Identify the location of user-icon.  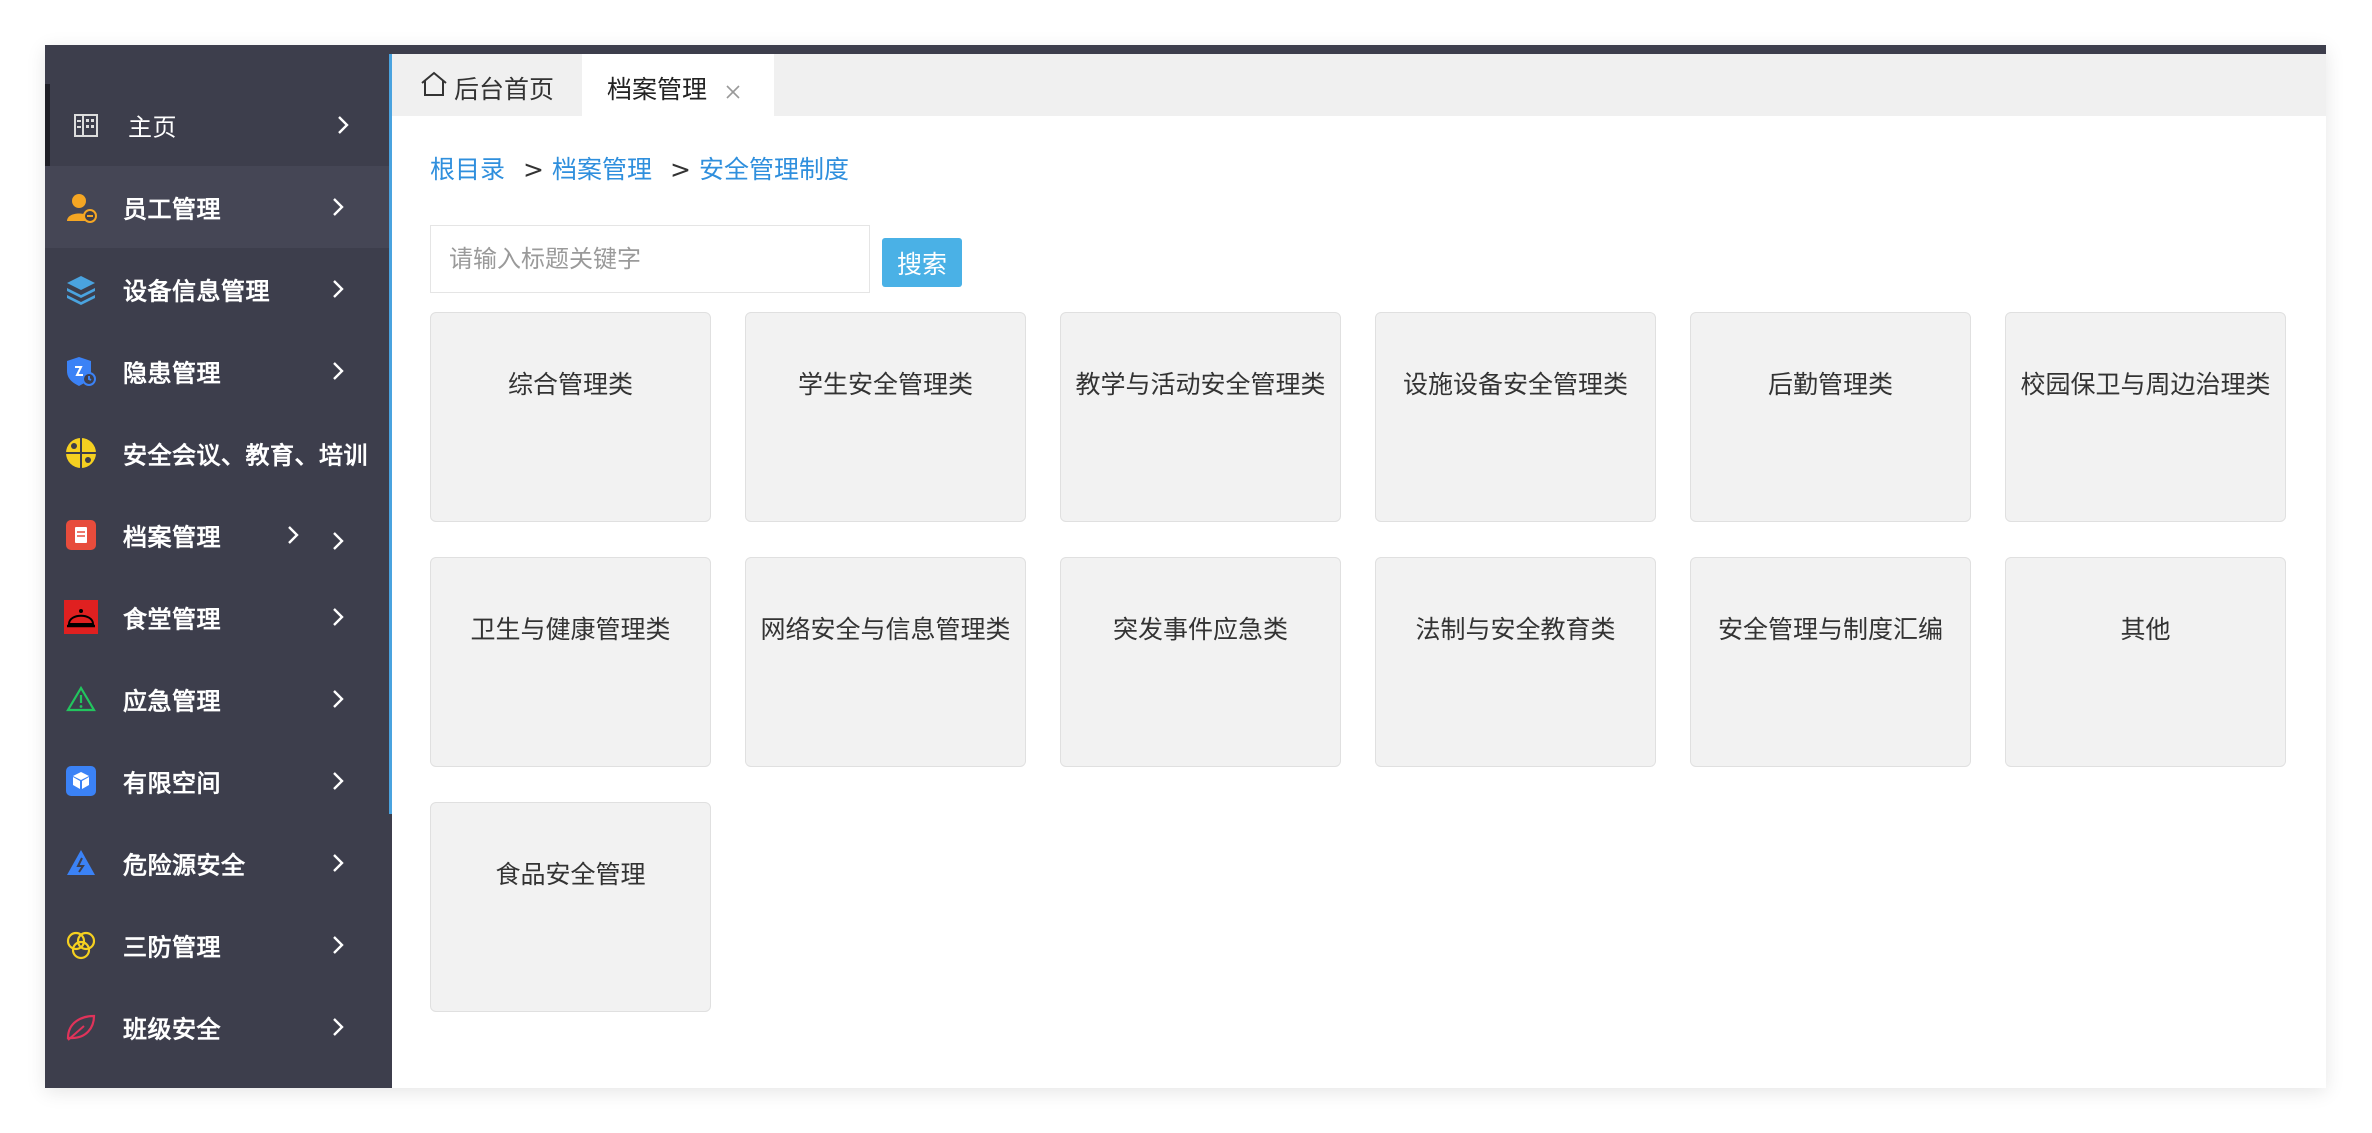
(81, 207).